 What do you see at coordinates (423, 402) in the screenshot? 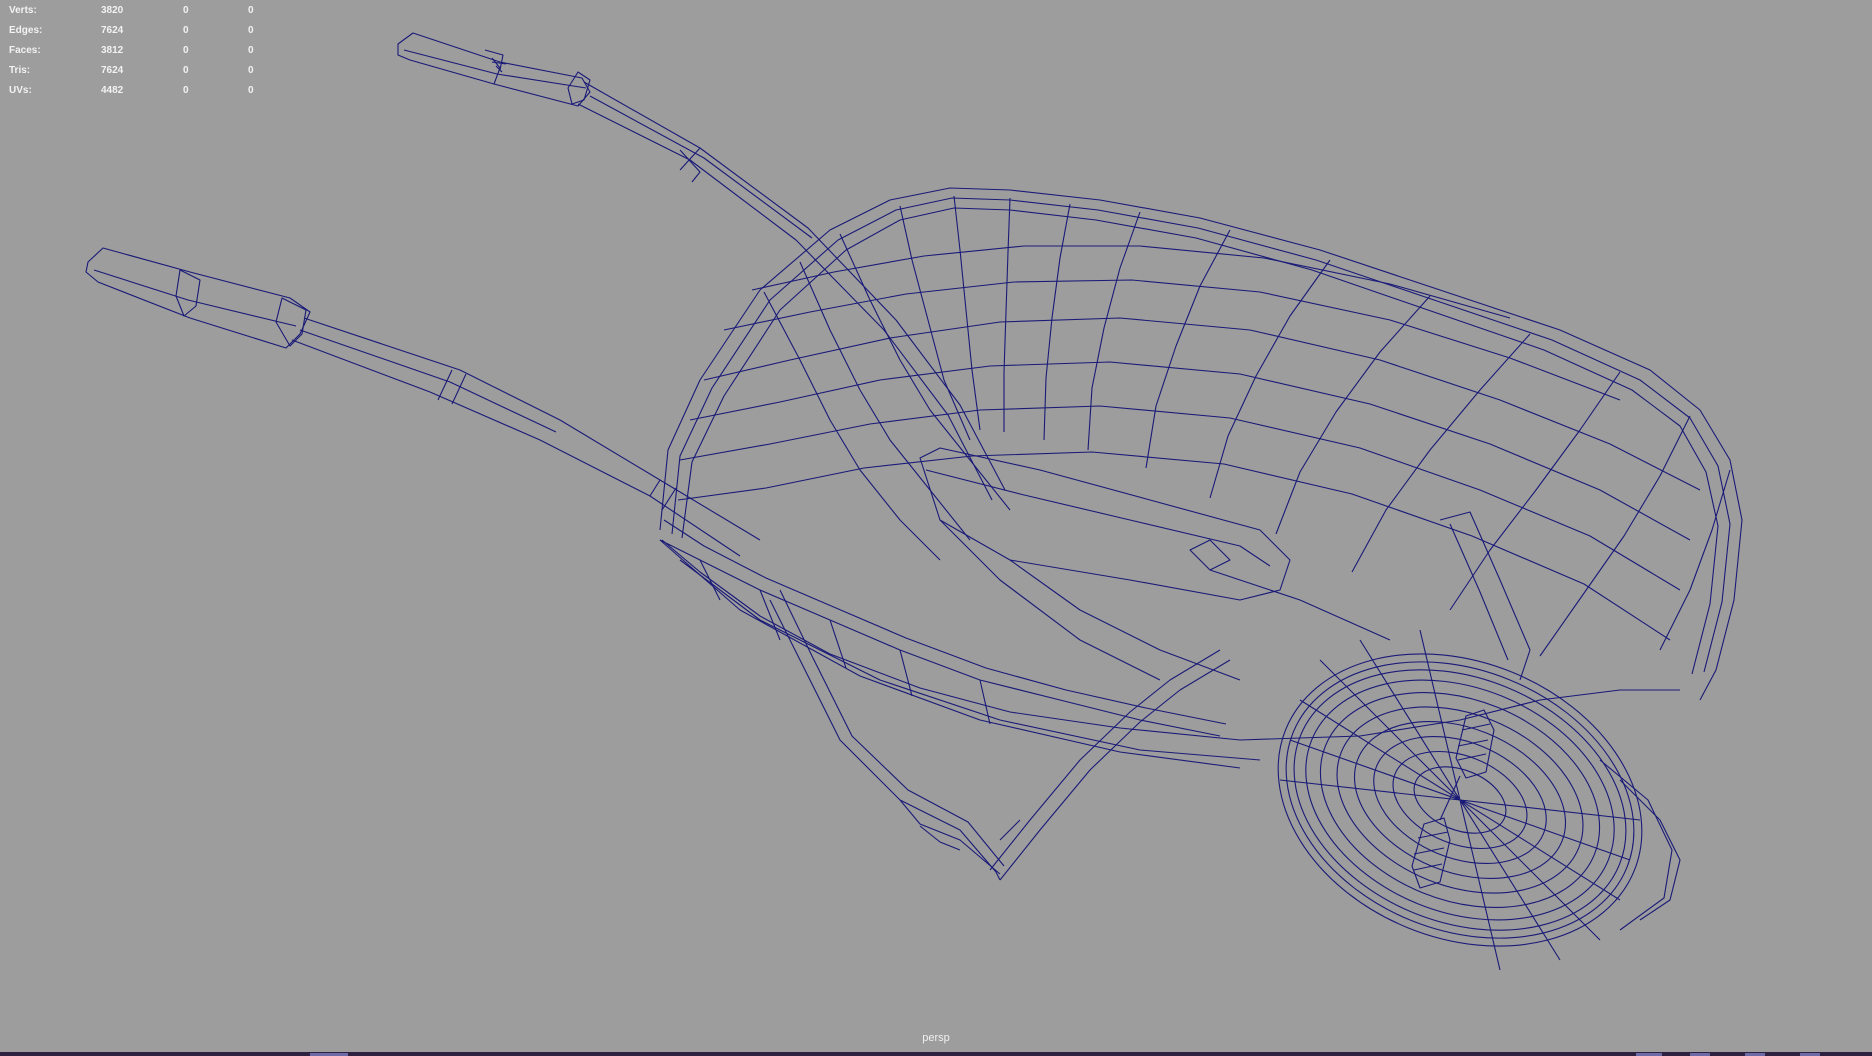
I see `lower-handle` at bounding box center [423, 402].